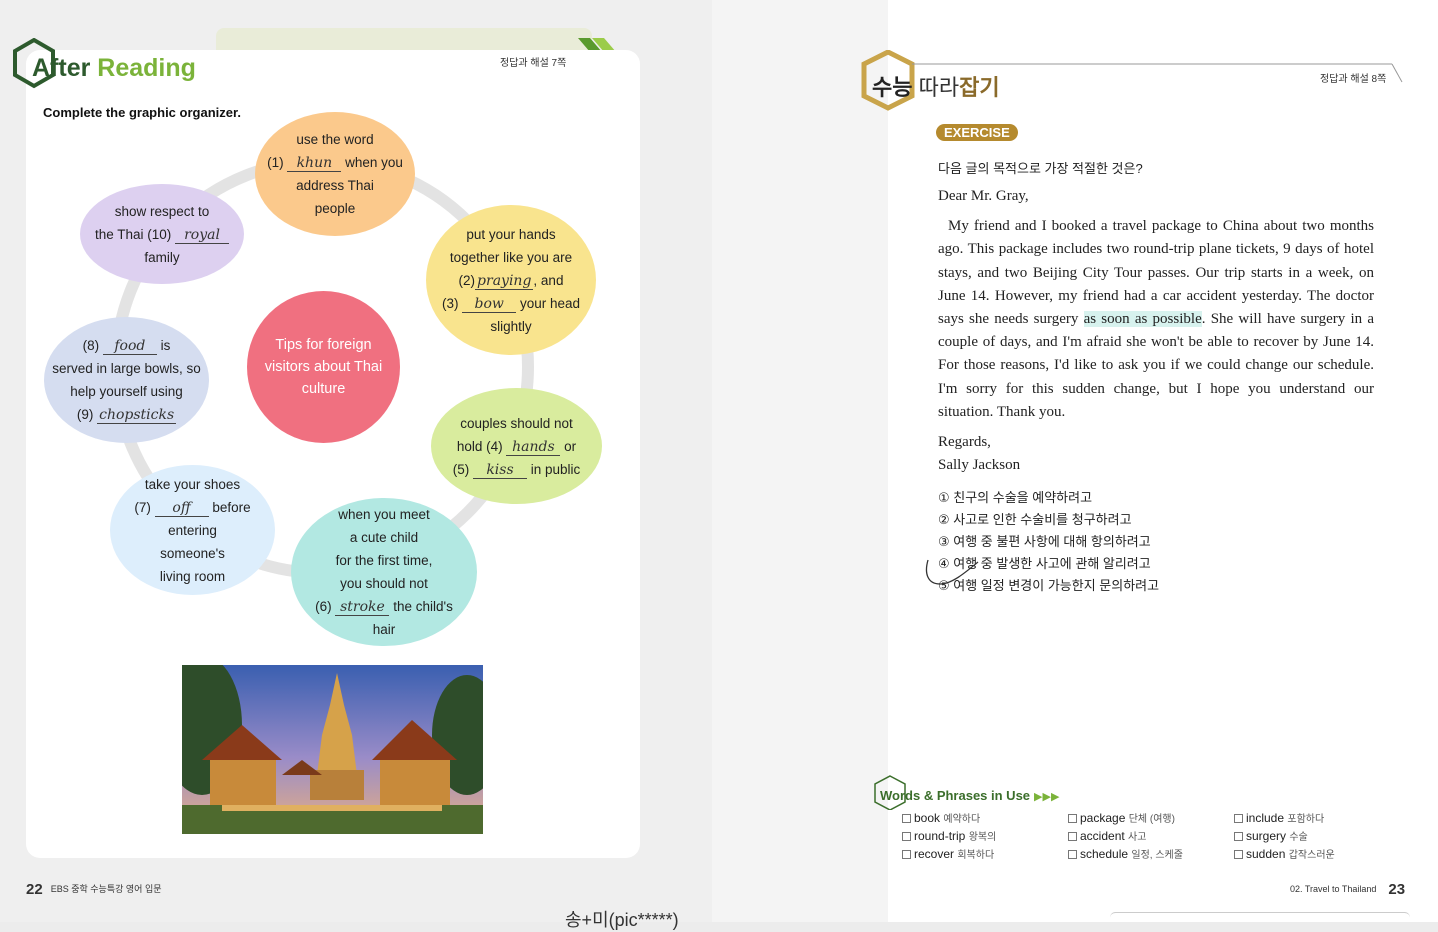 Image resolution: width=1438 pixels, height=932 pixels. Describe the element at coordinates (192, 553) in the screenshot. I see `bubble-line: someone's` at that location.